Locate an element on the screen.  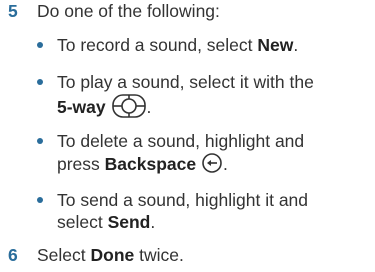
step-6: 6 Select Done twice. is located at coordinates (187, 255).